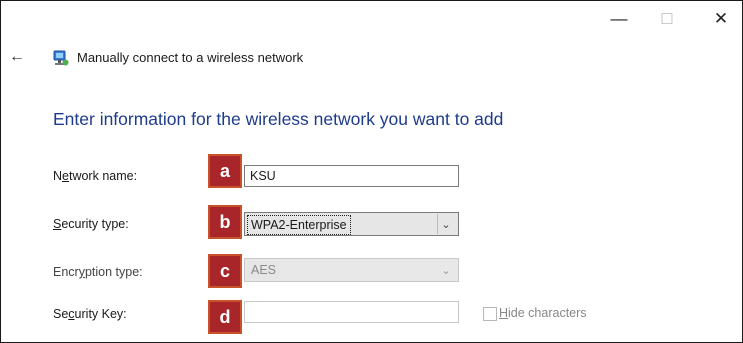  Describe the element at coordinates (351, 224) in the screenshot. I see `security-type-select: WPA2-Enterprise ⌄` at that location.